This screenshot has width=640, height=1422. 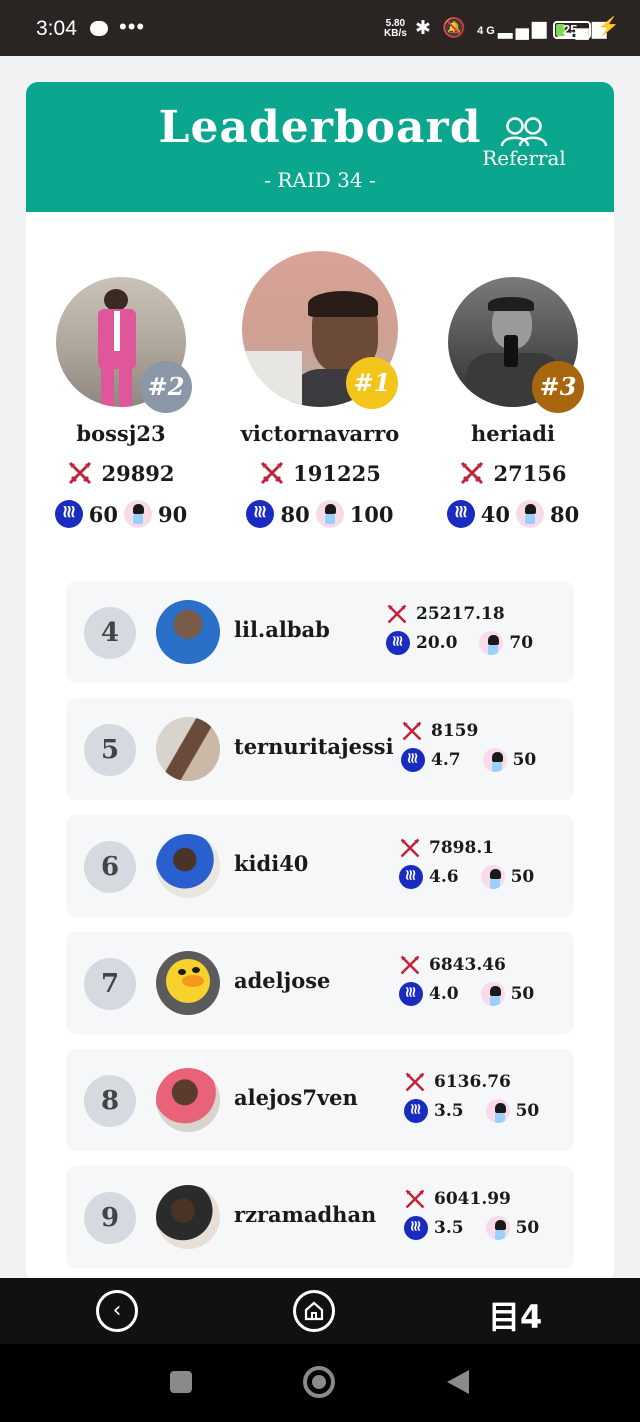 What do you see at coordinates (524, 132) in the screenshot?
I see `users-icon` at bounding box center [524, 132].